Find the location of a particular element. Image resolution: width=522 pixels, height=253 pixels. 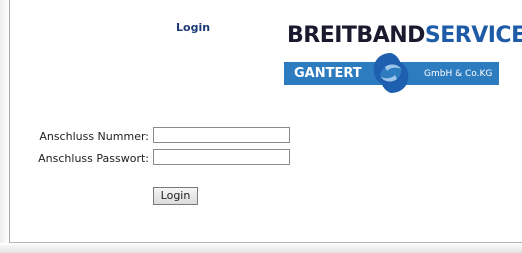

logo-wordmark-service: SERVICE is located at coordinates (473, 35).